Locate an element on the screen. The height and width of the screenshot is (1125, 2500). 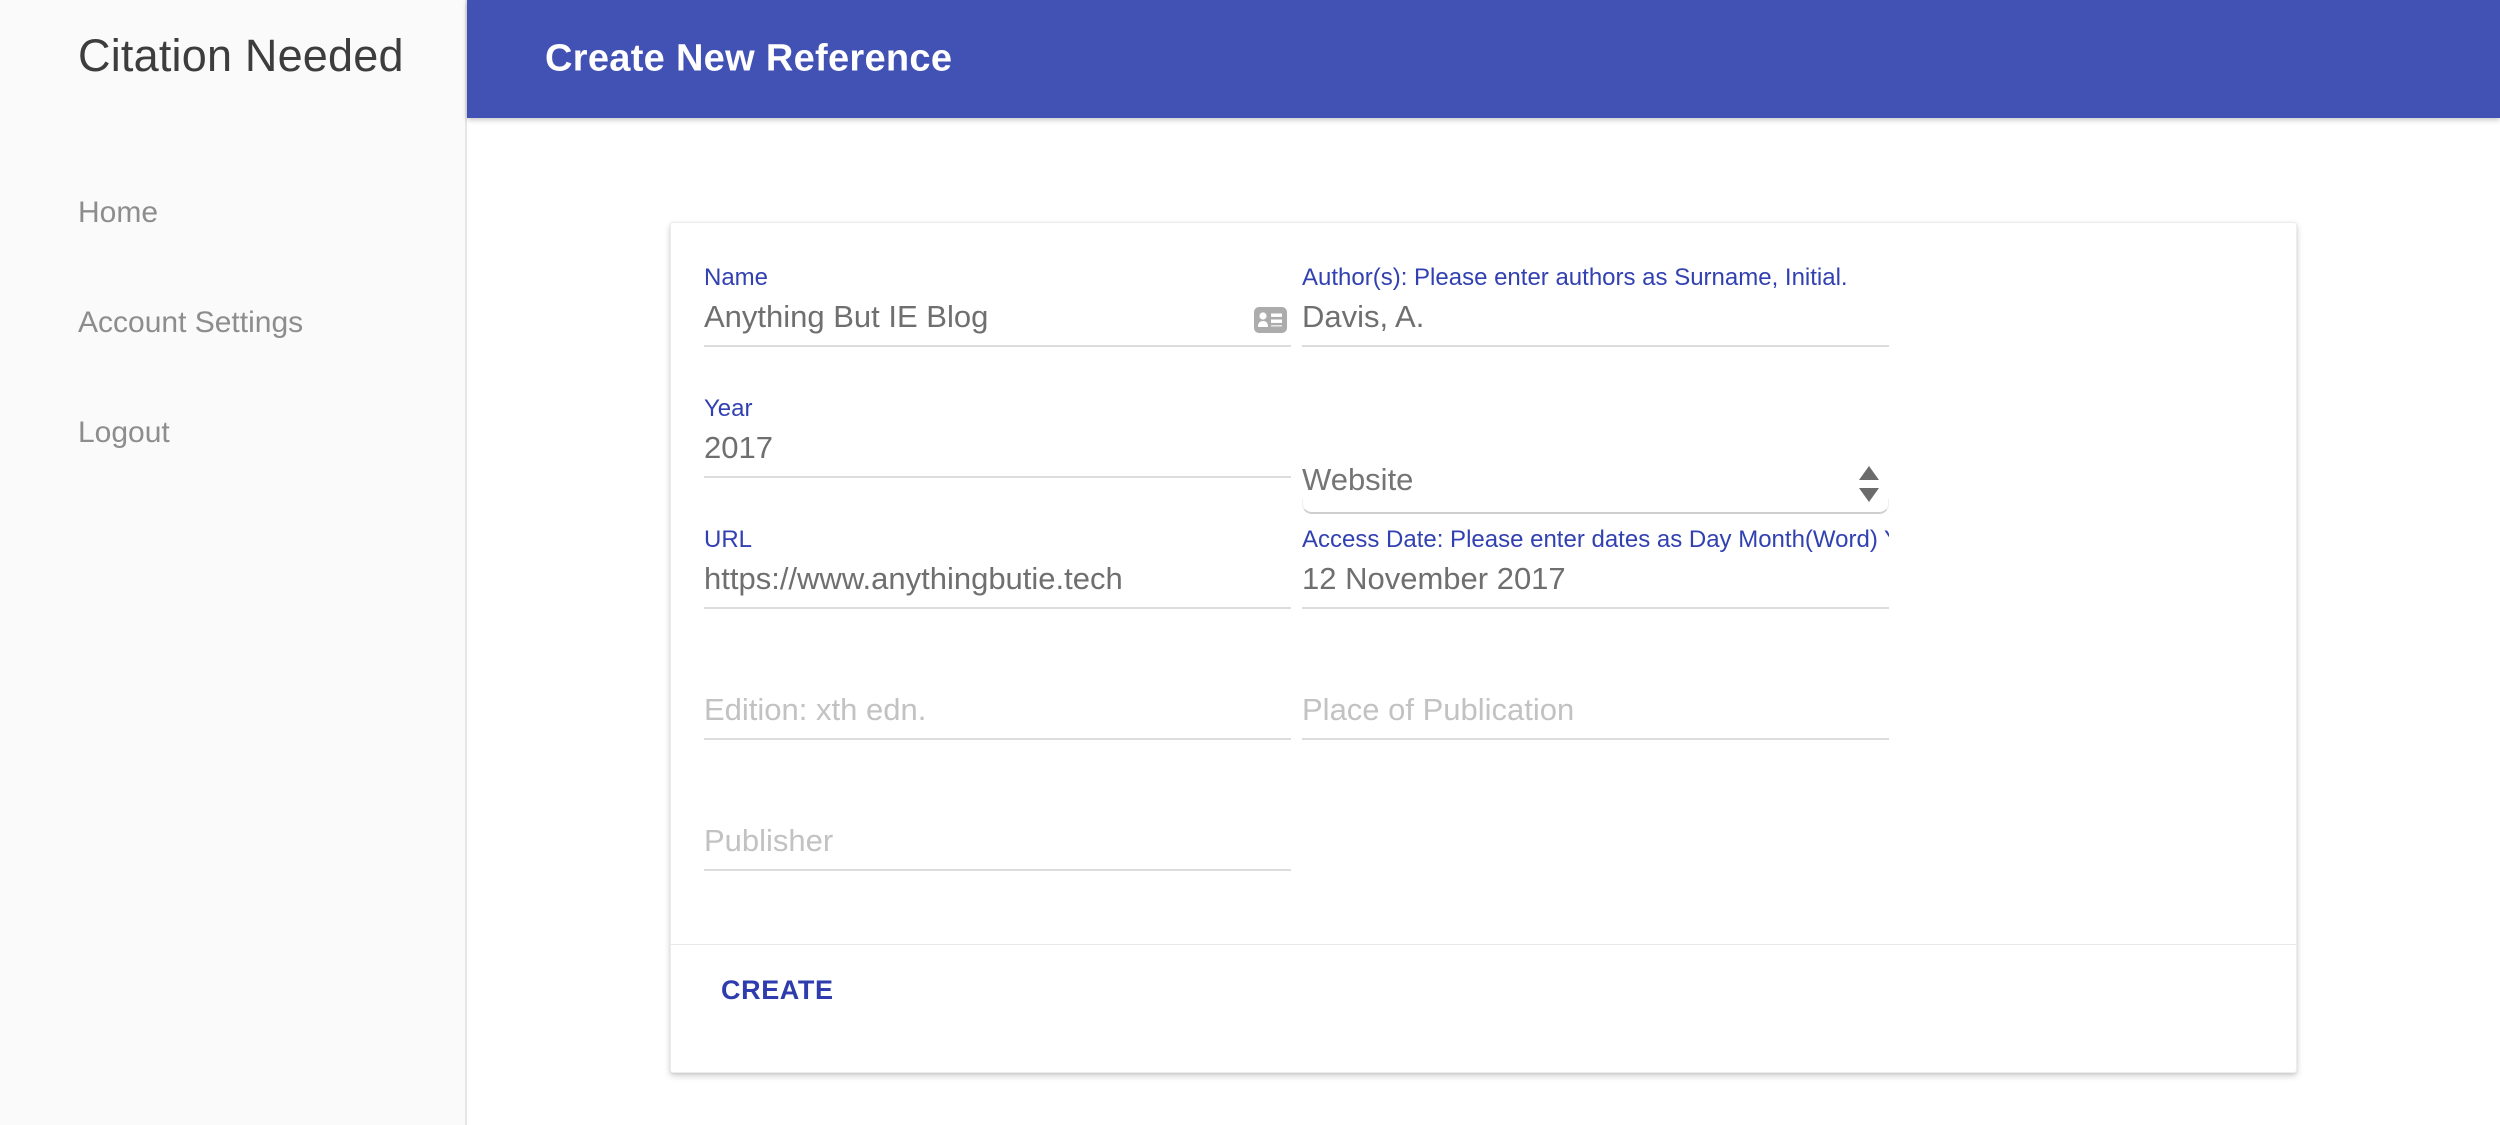
publisher-field-group is located at coordinates (997, 852).